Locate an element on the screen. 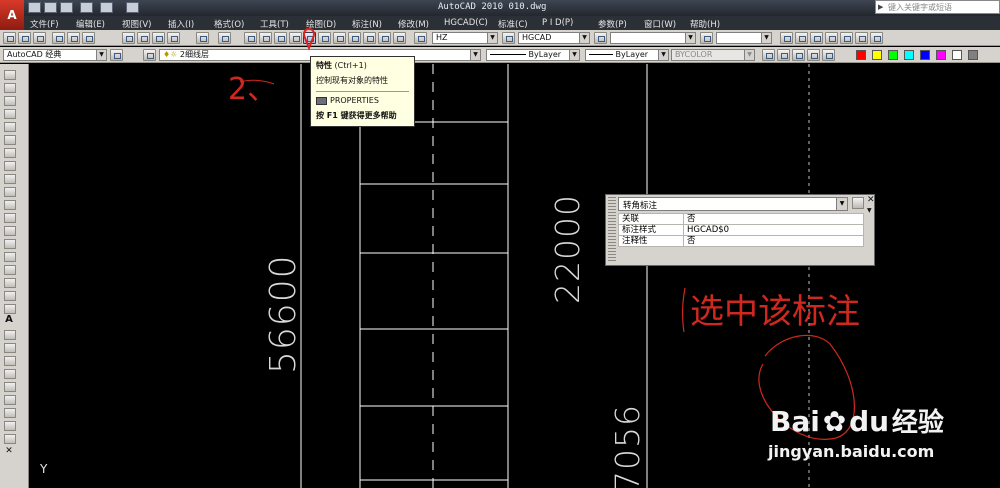 The height and width of the screenshot is (488, 1000). dim-ordinate-icon is located at coordinates (831, 38).